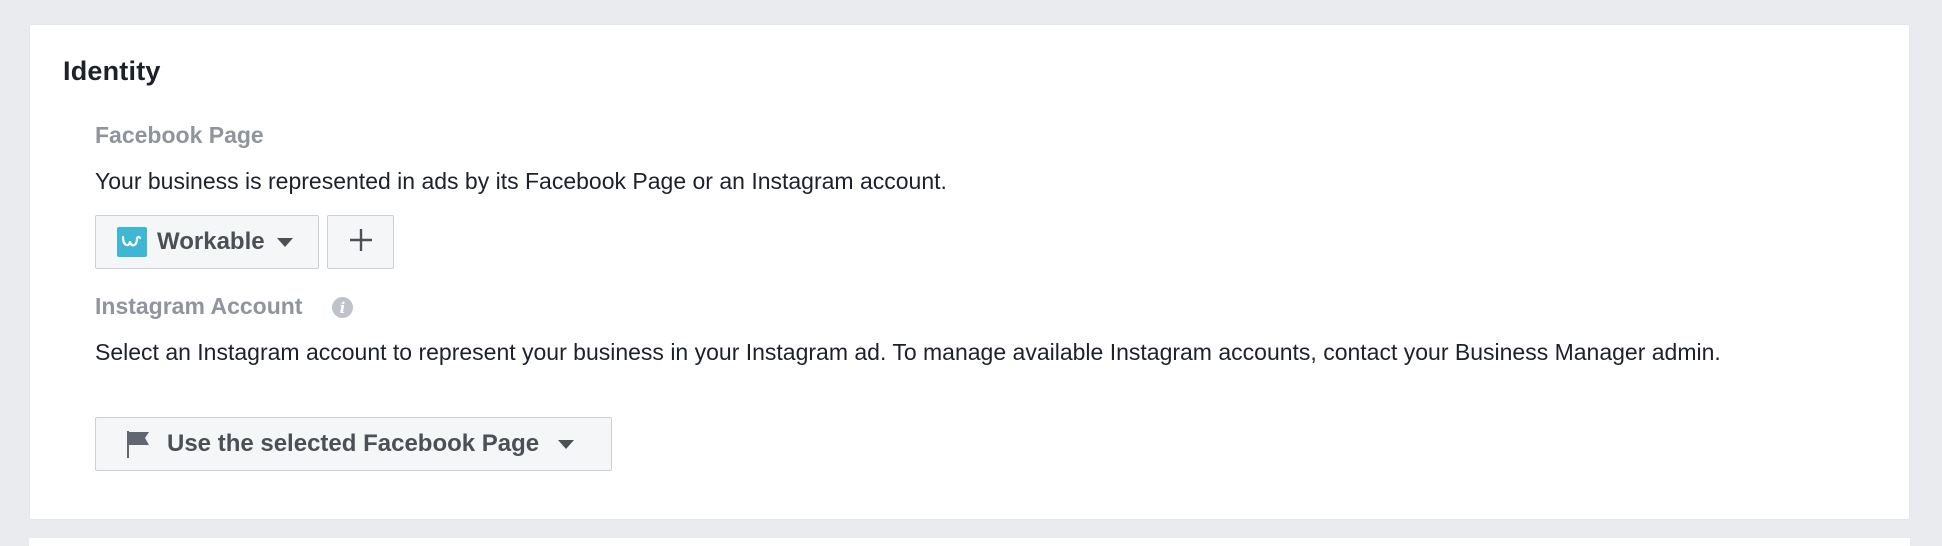  What do you see at coordinates (199, 306) in the screenshot?
I see `instagram-account-label: Instagram Account` at bounding box center [199, 306].